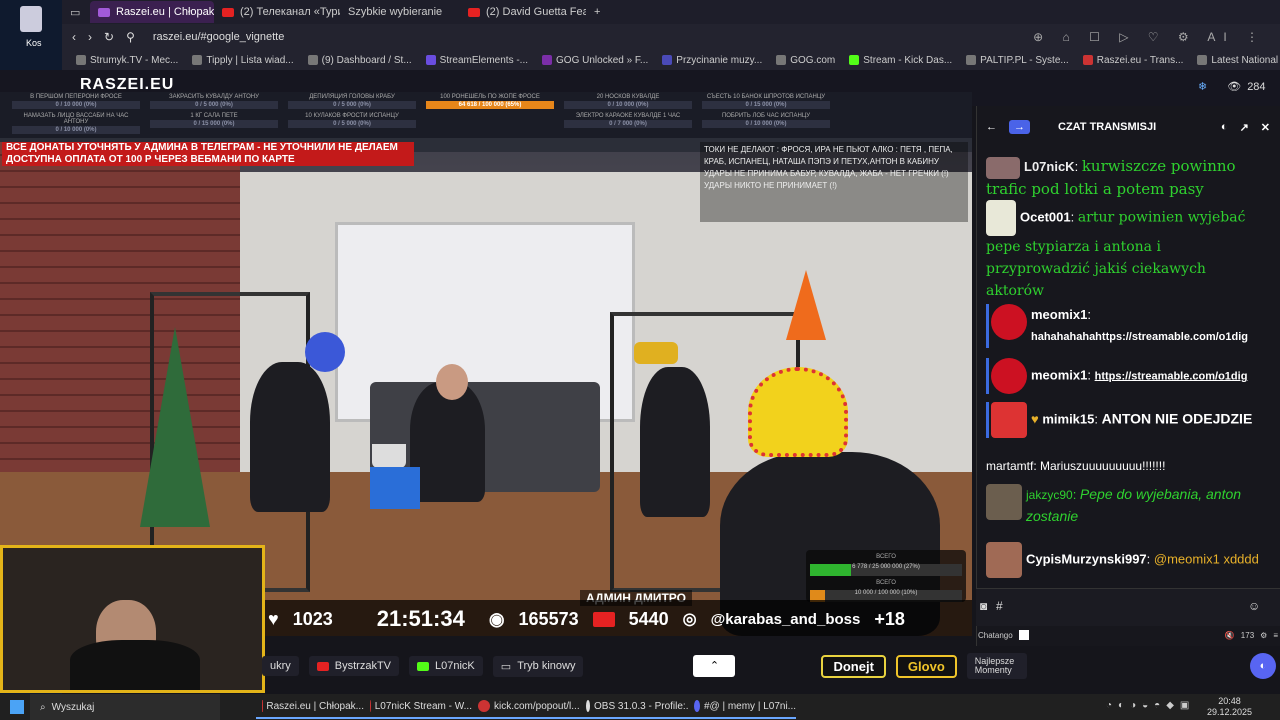 This screenshot has height=720, width=1280. I want to click on clock-date: 29.12.2025, so click(1229, 712).